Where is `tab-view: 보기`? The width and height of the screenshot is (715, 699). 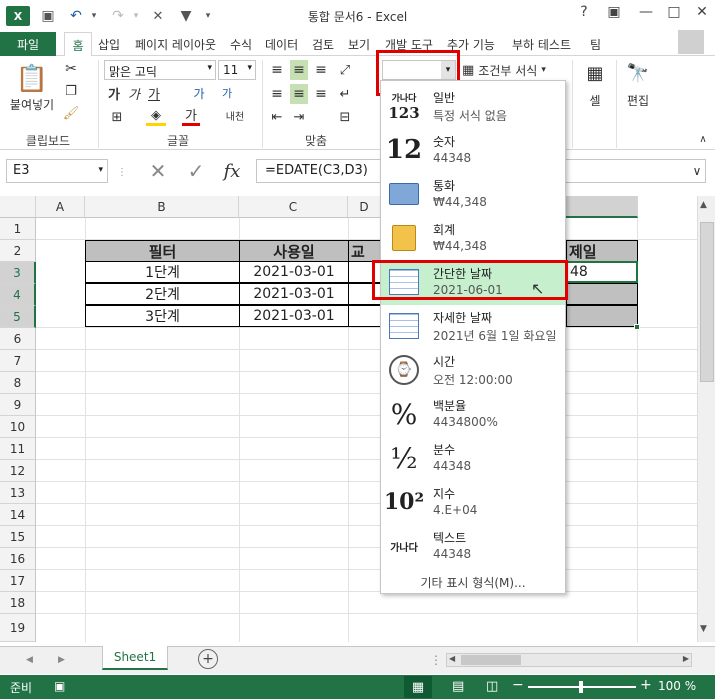 tab-view: 보기 is located at coordinates (359, 44).